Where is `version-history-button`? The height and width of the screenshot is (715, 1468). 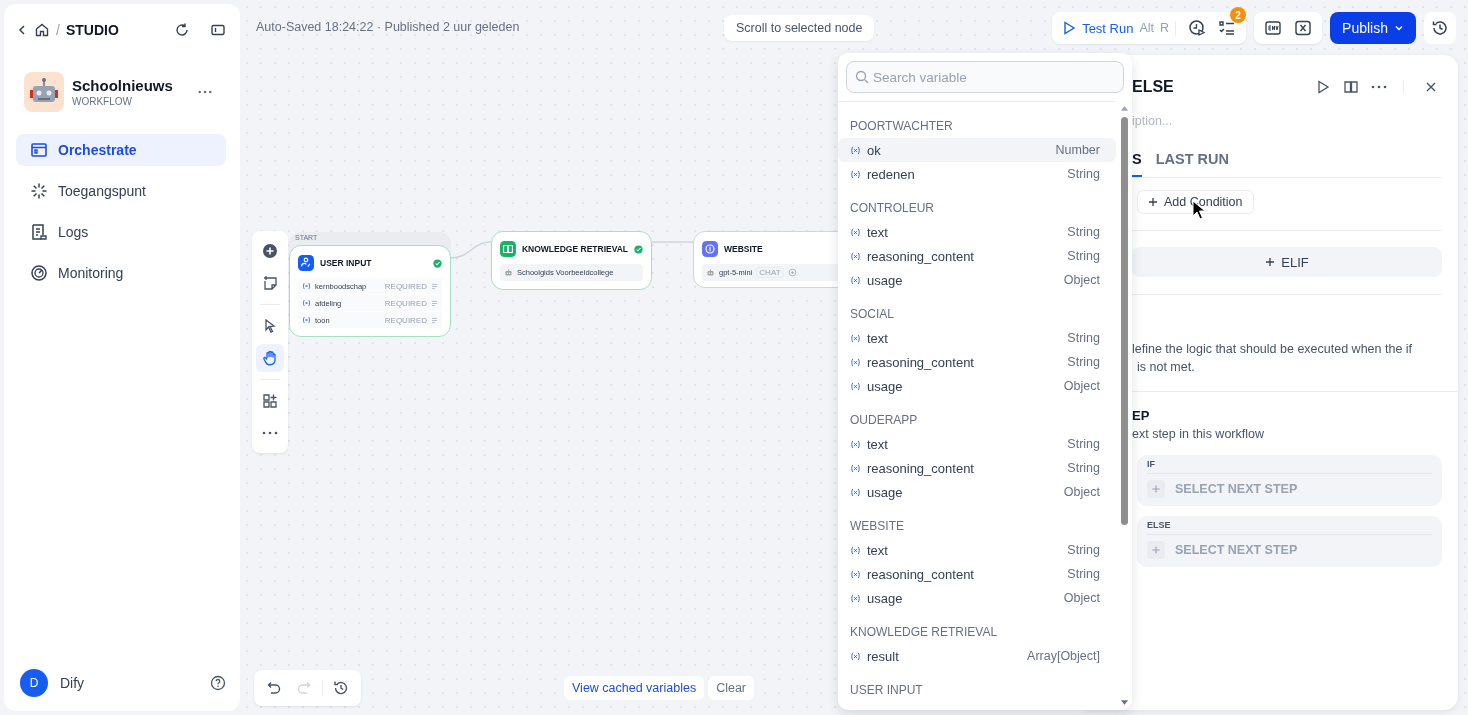 version-history-button is located at coordinates (1440, 28).